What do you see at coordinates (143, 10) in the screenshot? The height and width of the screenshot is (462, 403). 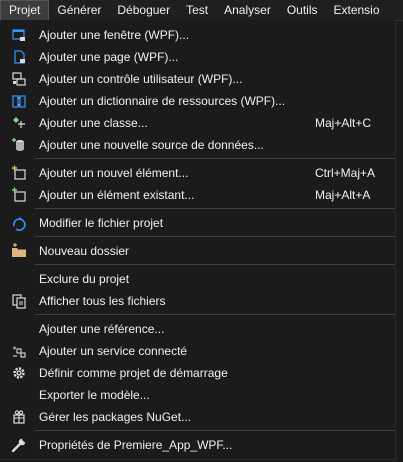 I see `menu-deboguer: Déboguer` at bounding box center [143, 10].